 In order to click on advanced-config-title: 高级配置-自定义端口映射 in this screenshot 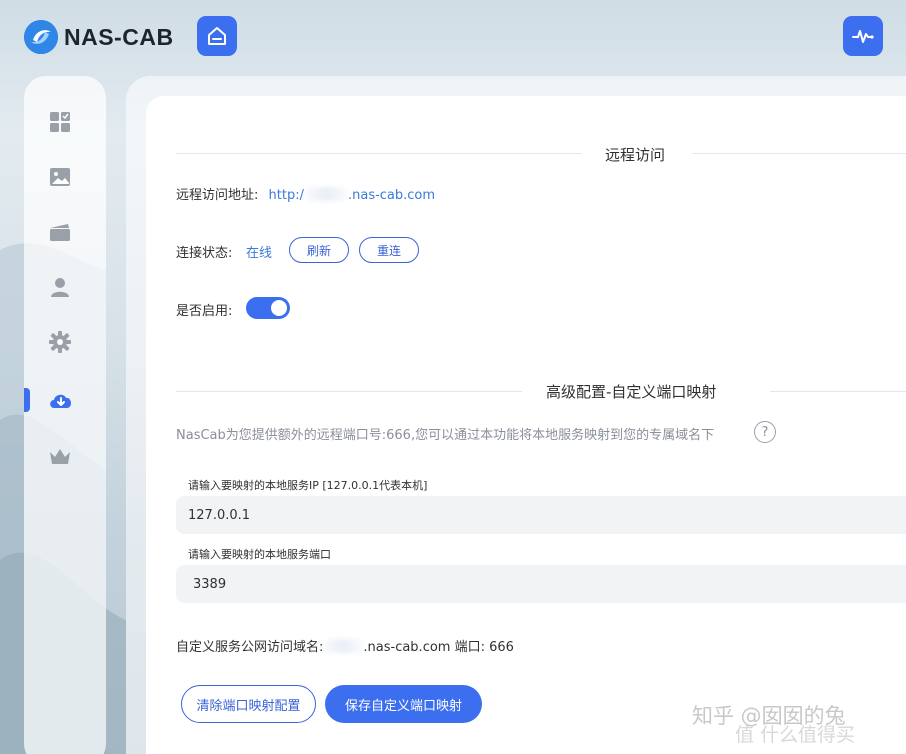, I will do `click(631, 392)`.